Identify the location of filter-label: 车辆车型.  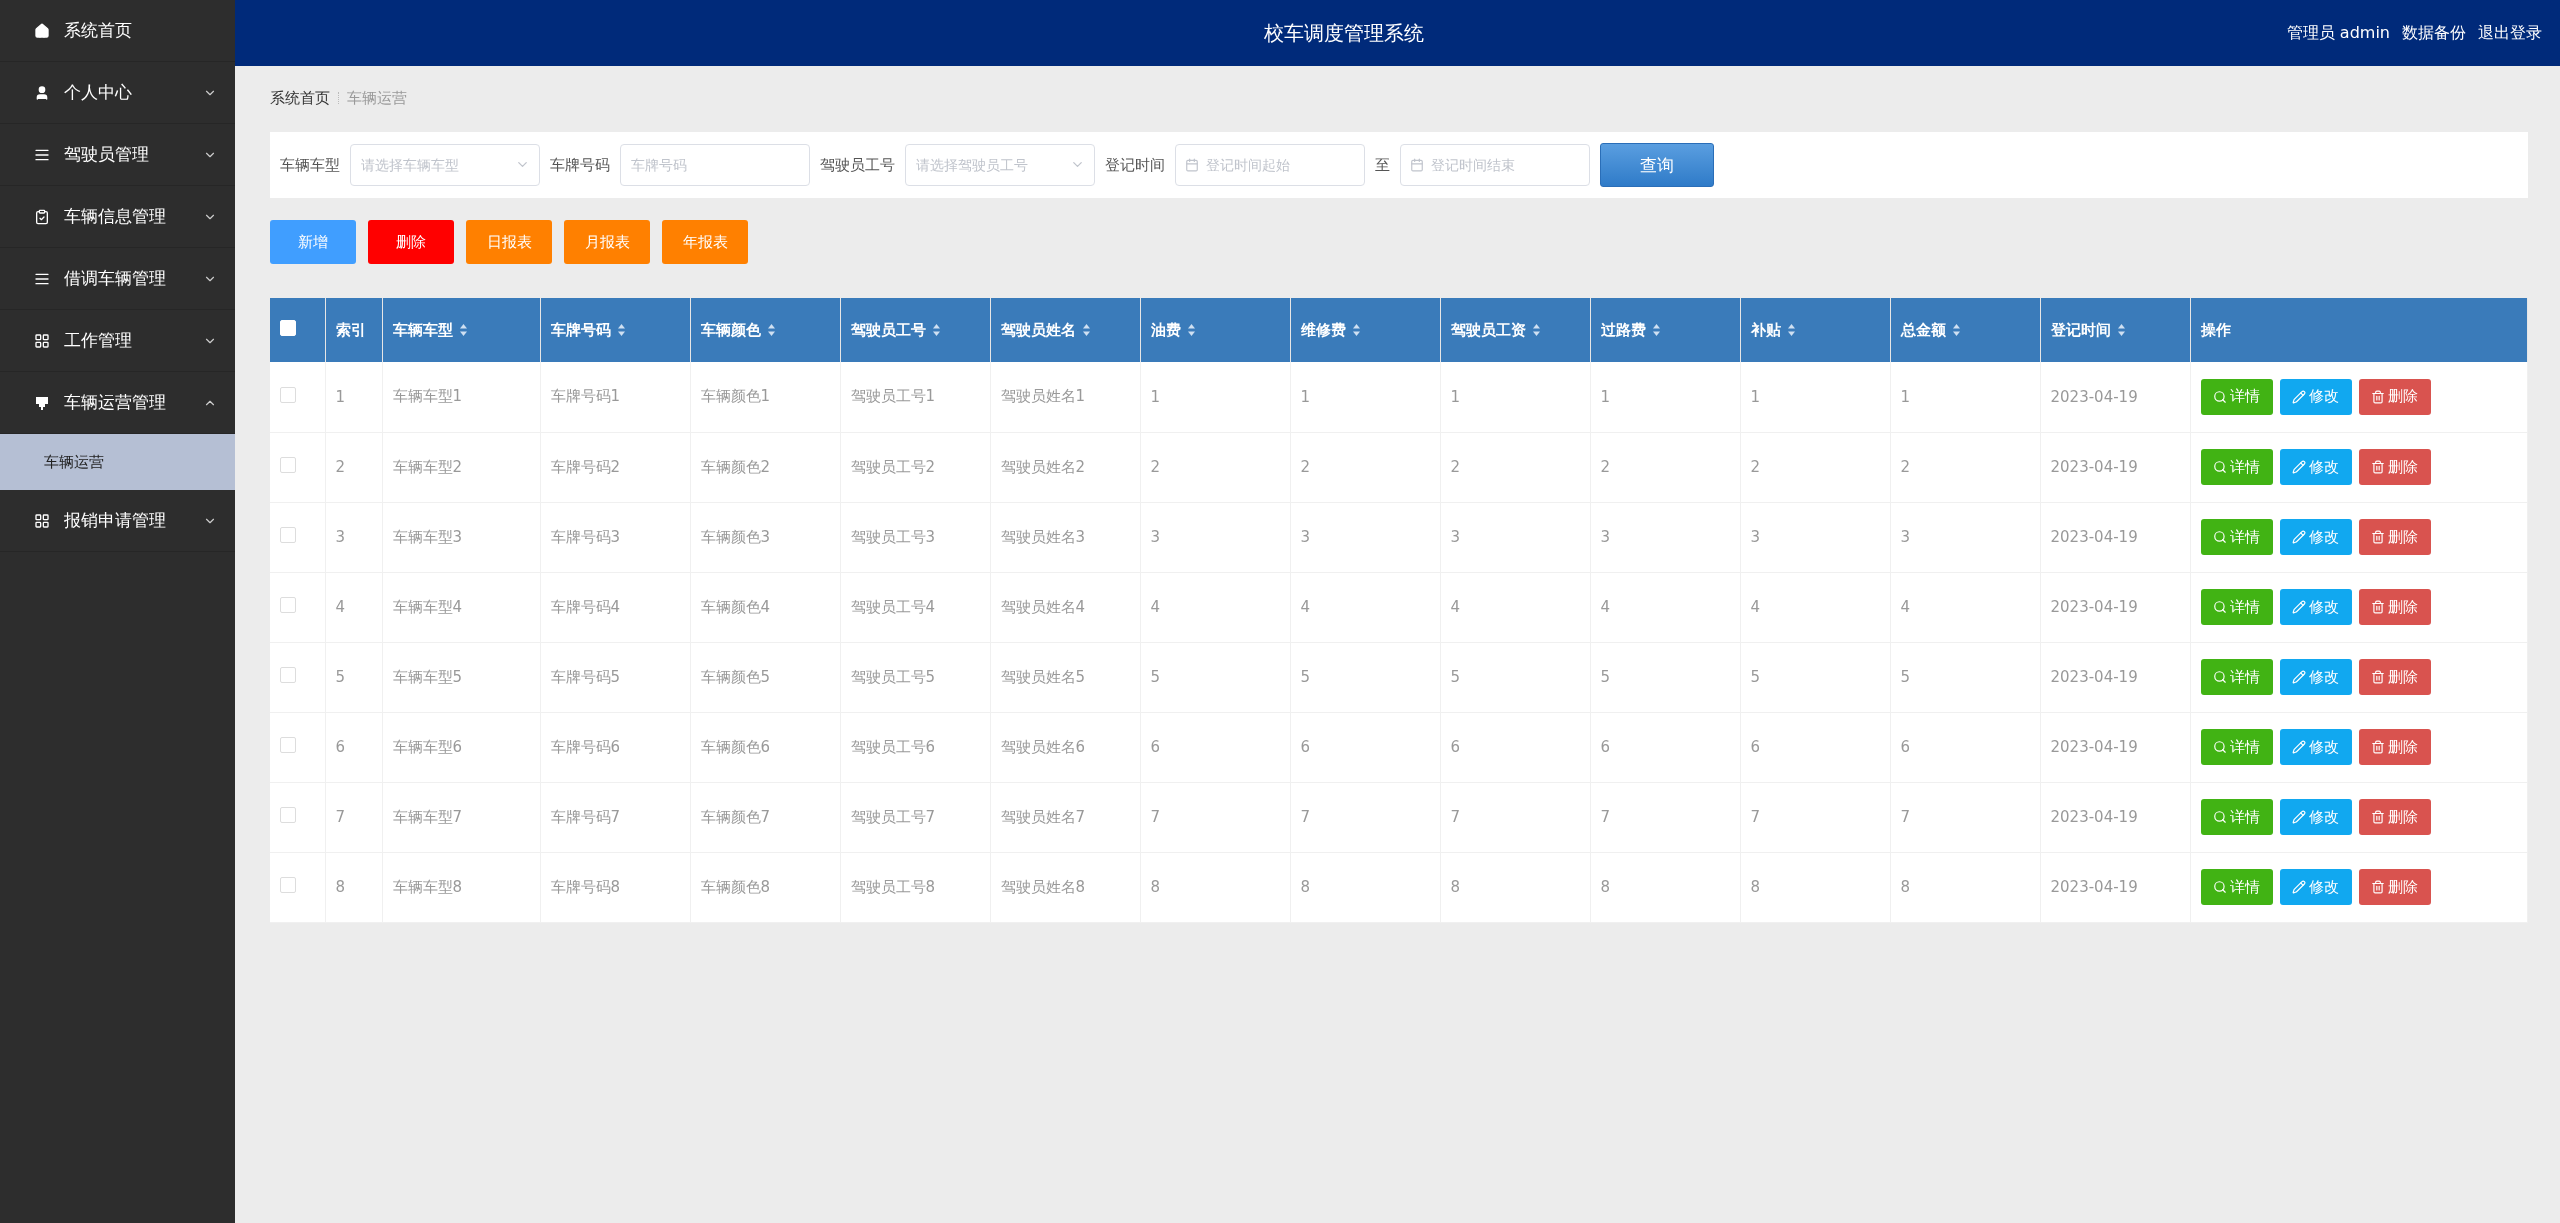
(310, 165).